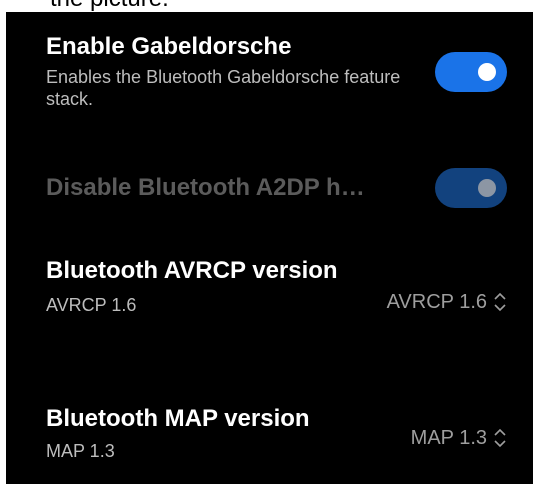  Describe the element at coordinates (91, 305) in the screenshot. I see `setting-subtitle-avrcp: AVRCP 1.6` at that location.